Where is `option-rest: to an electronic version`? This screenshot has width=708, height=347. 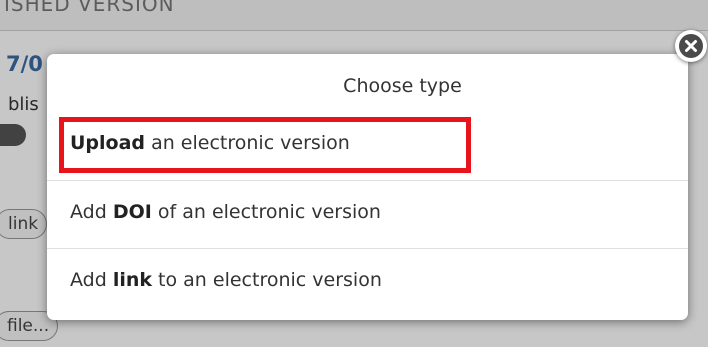
option-rest: to an electronic version is located at coordinates (267, 280).